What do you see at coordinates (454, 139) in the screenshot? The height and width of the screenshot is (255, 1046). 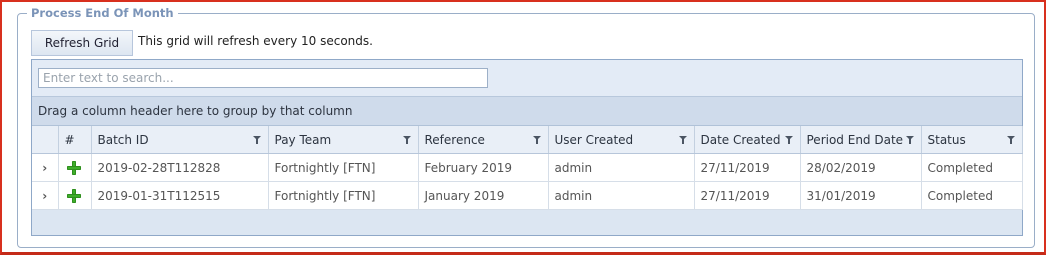 I see `column-label: Reference` at bounding box center [454, 139].